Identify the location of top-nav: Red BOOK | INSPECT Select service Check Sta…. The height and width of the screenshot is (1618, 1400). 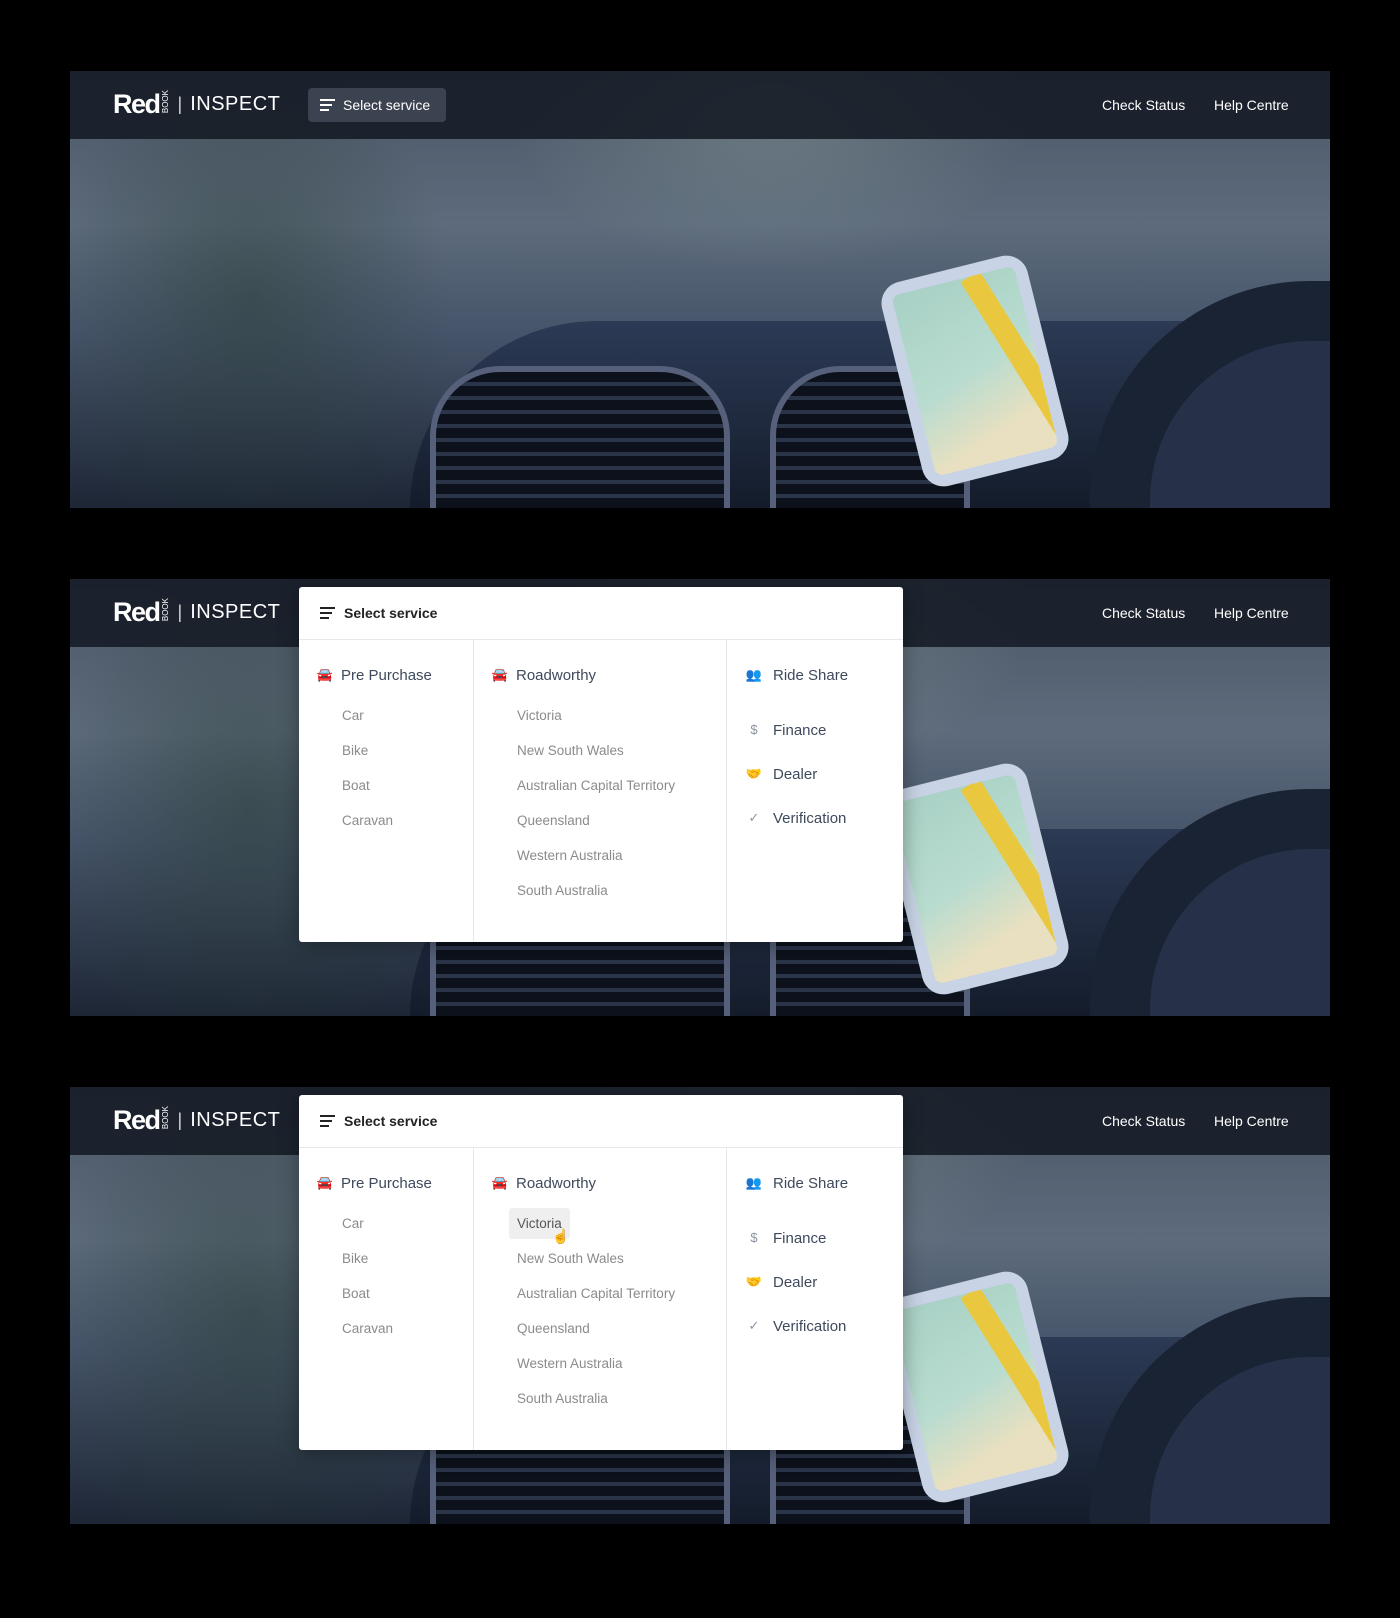
(700, 105).